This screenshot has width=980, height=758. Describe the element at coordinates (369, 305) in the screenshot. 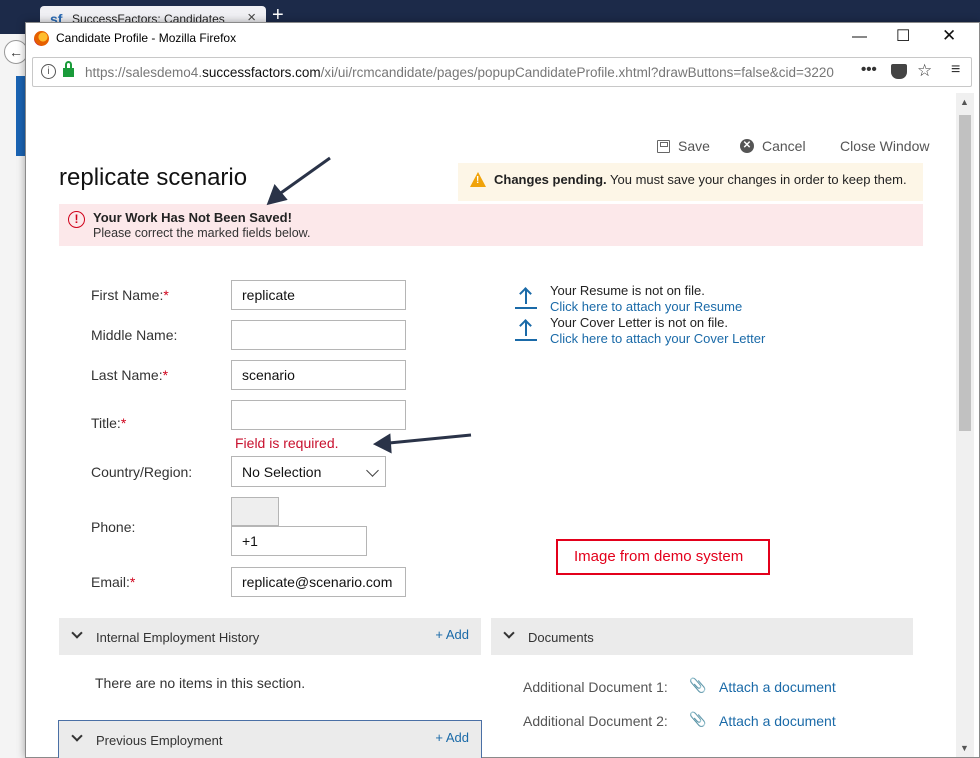

I see `annotation-arrows` at that location.